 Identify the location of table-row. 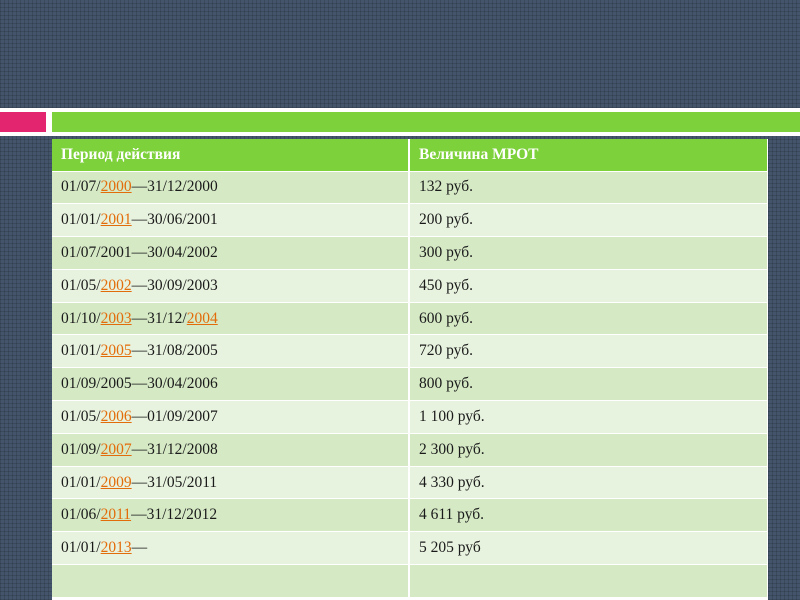
(410, 581).